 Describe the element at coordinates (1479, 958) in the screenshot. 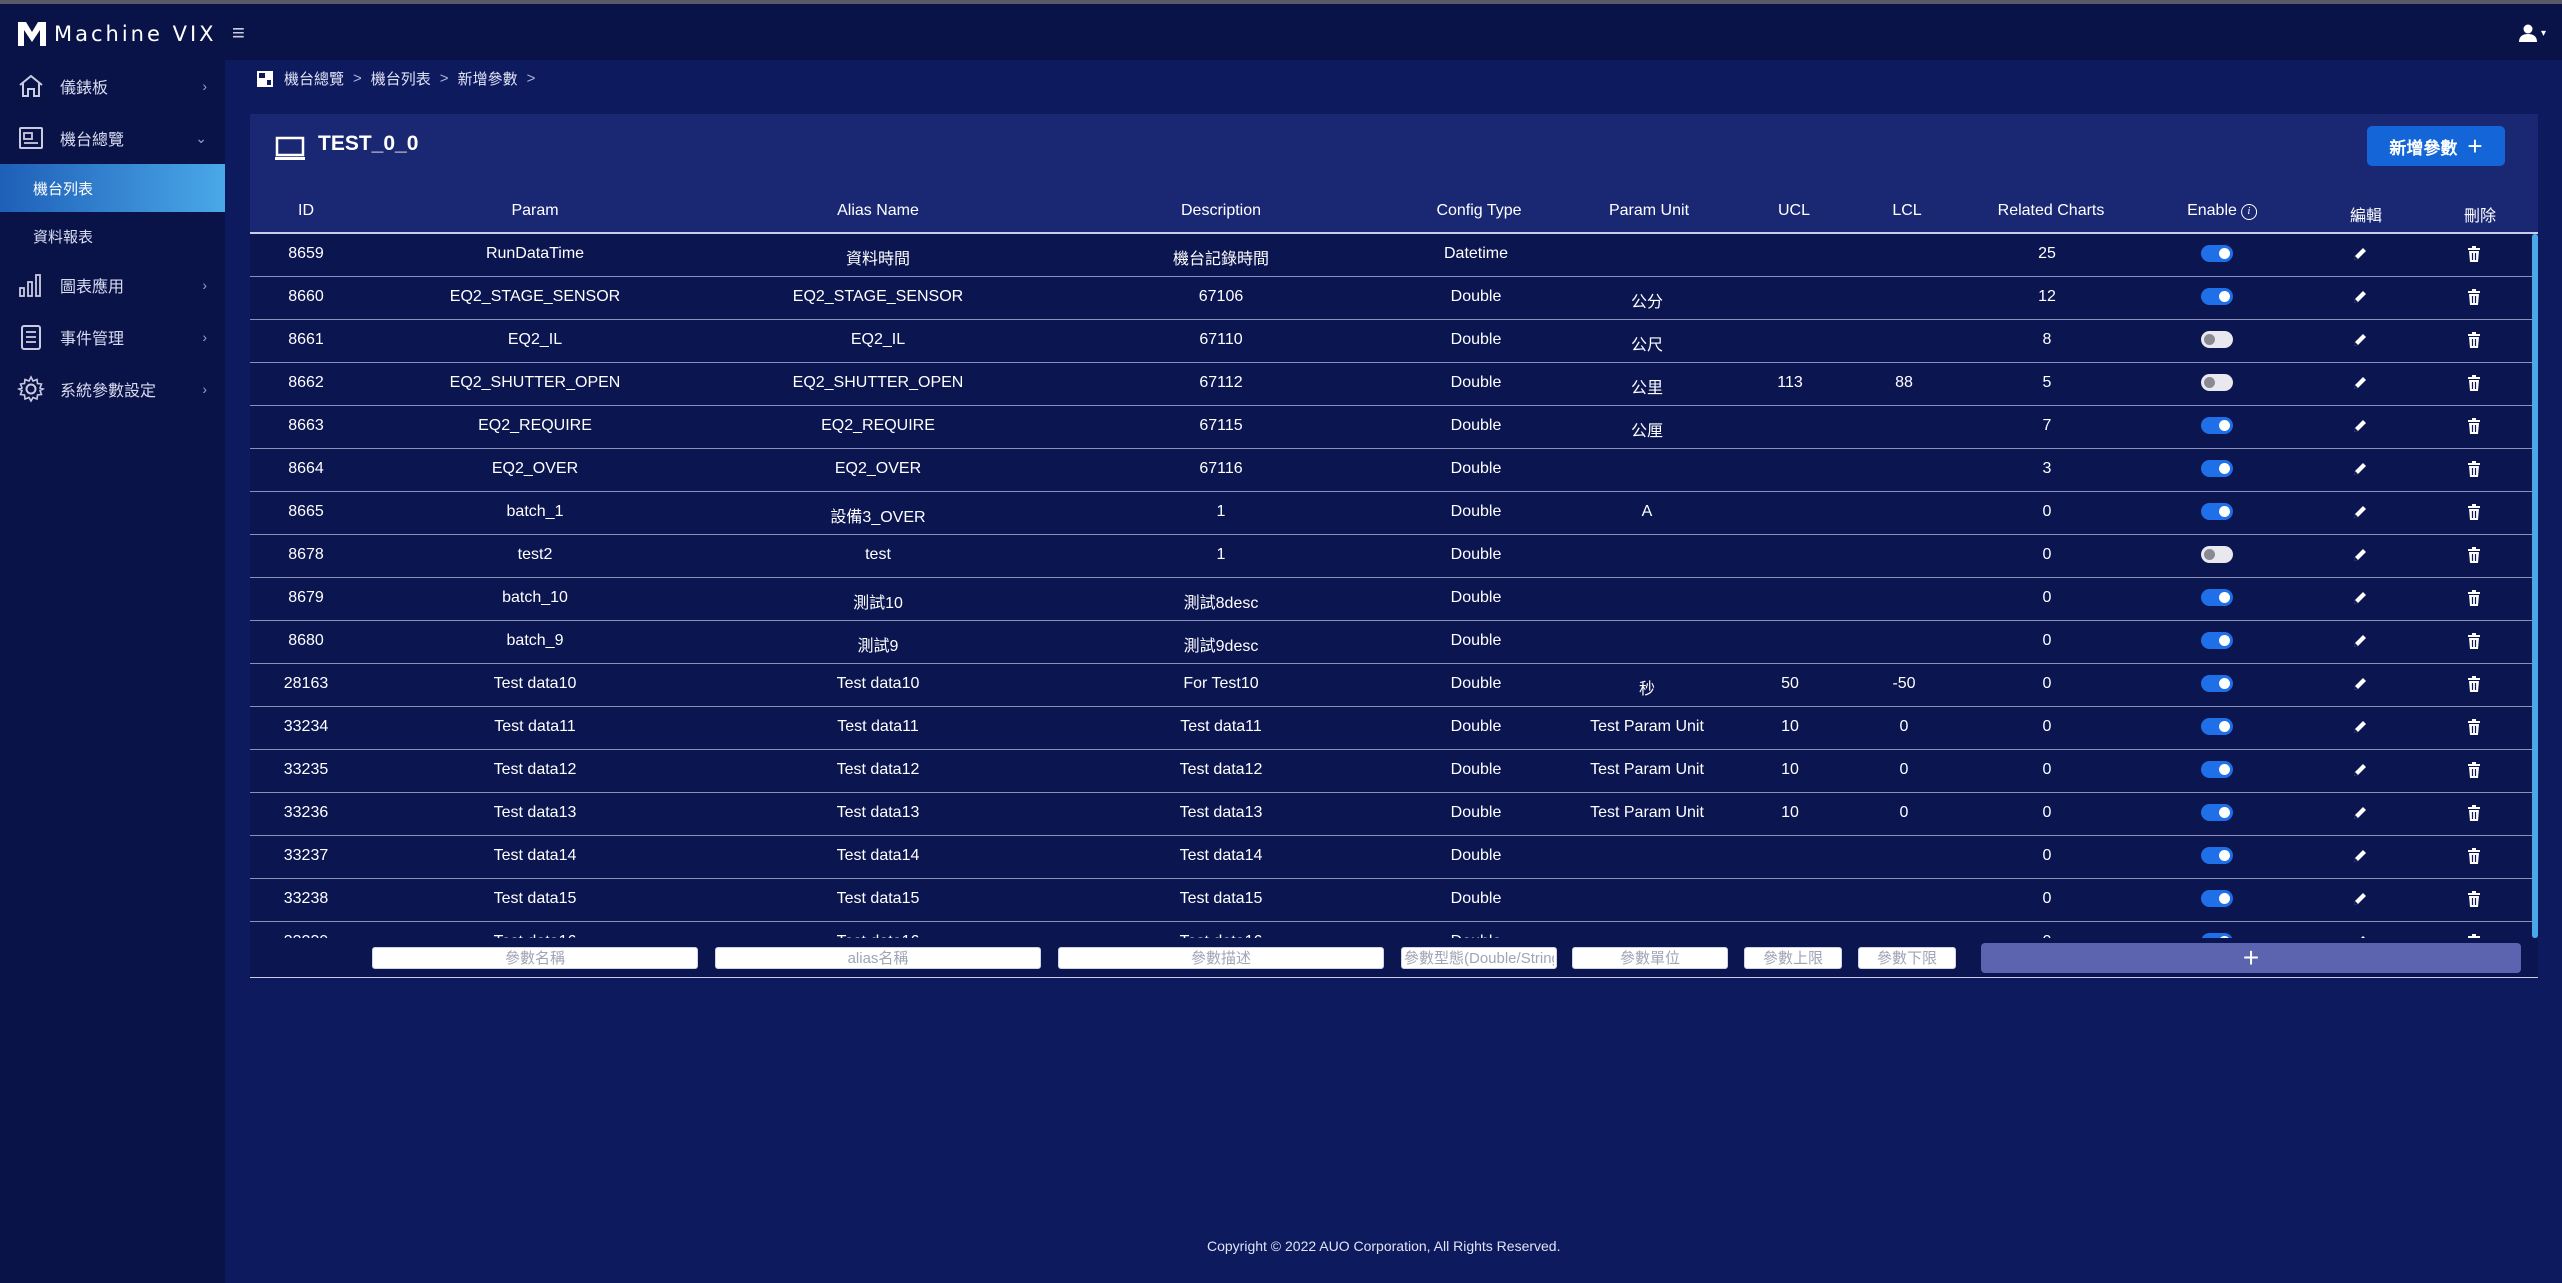

I see `param-type-input` at that location.